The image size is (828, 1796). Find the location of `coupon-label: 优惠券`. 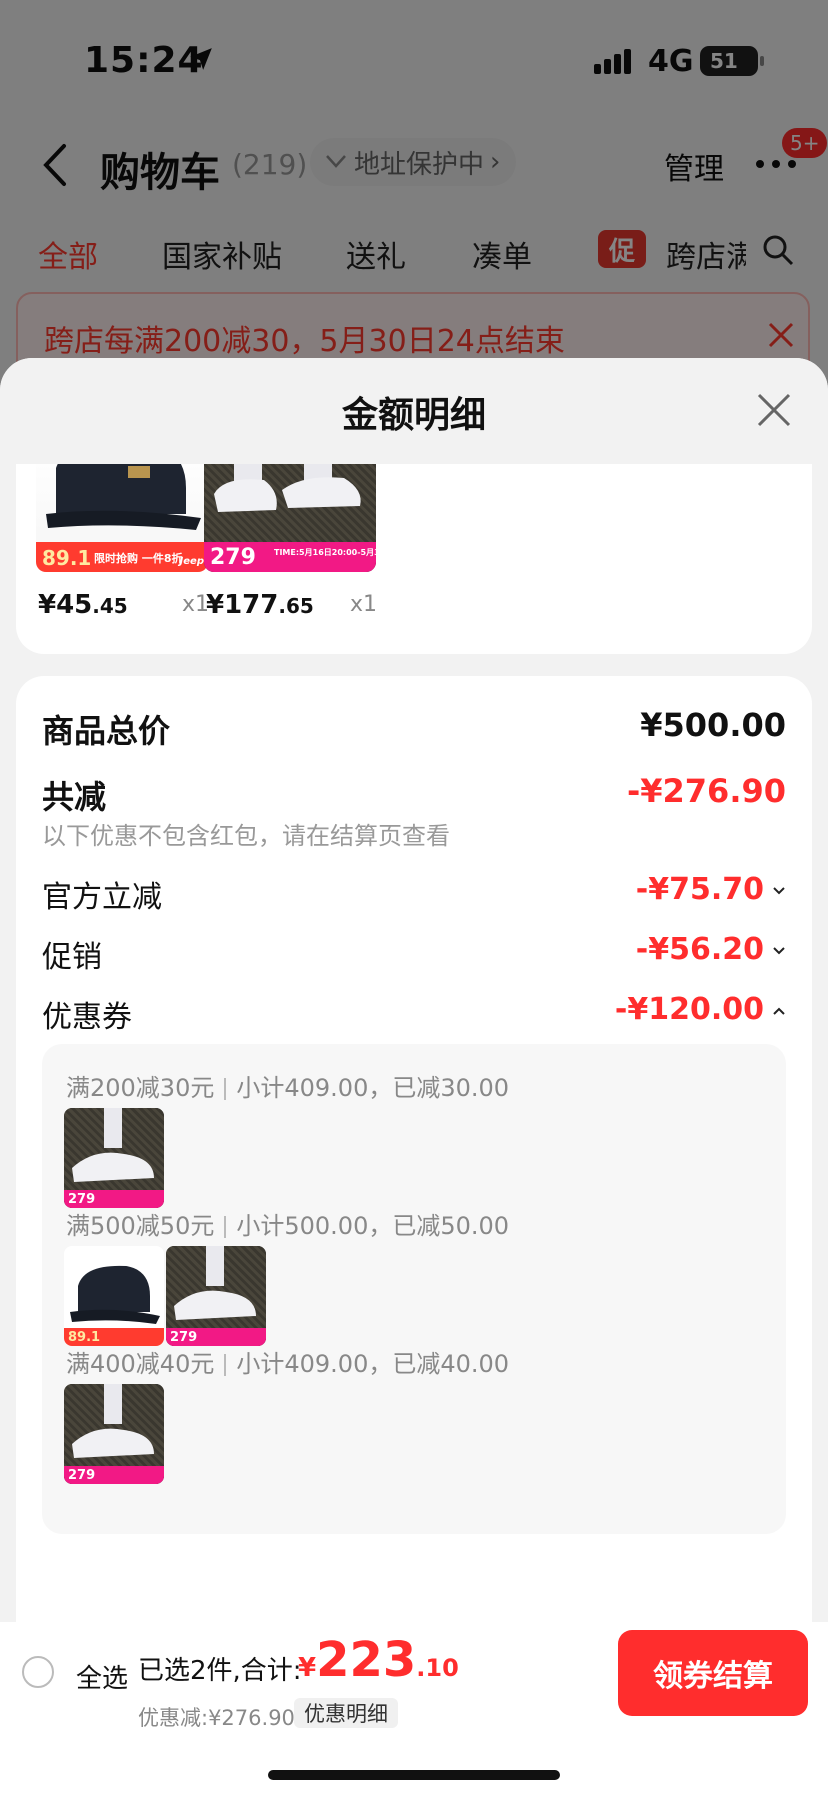

coupon-label: 优惠券 is located at coordinates (87, 1017).